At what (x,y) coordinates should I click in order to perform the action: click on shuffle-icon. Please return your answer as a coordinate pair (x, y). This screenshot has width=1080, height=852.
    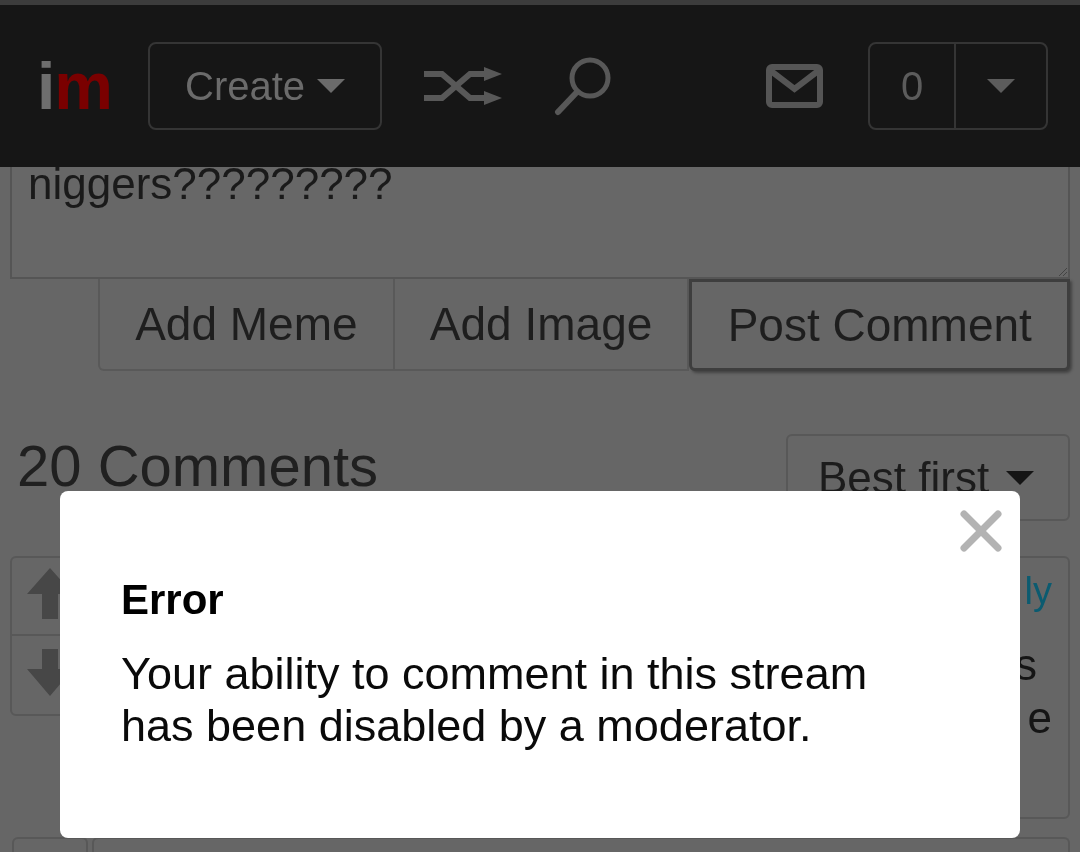
    Looking at the image, I should click on (463, 86).